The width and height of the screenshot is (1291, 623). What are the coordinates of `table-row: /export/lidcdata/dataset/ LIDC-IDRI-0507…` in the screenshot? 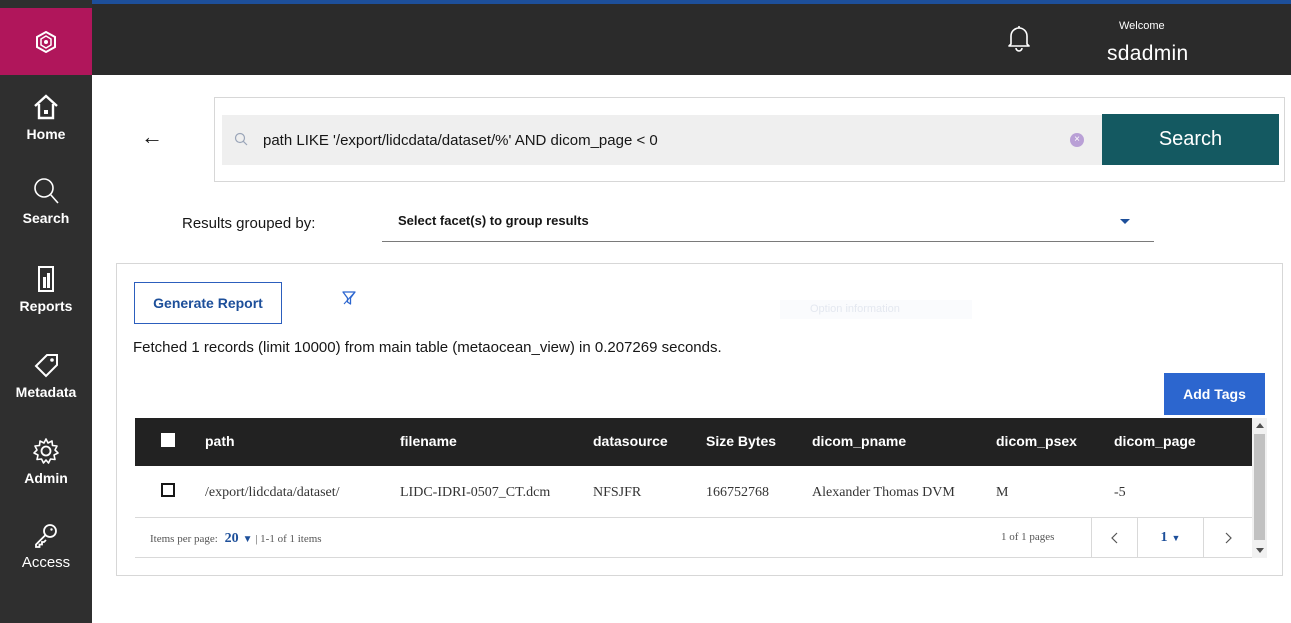 It's located at (693, 492).